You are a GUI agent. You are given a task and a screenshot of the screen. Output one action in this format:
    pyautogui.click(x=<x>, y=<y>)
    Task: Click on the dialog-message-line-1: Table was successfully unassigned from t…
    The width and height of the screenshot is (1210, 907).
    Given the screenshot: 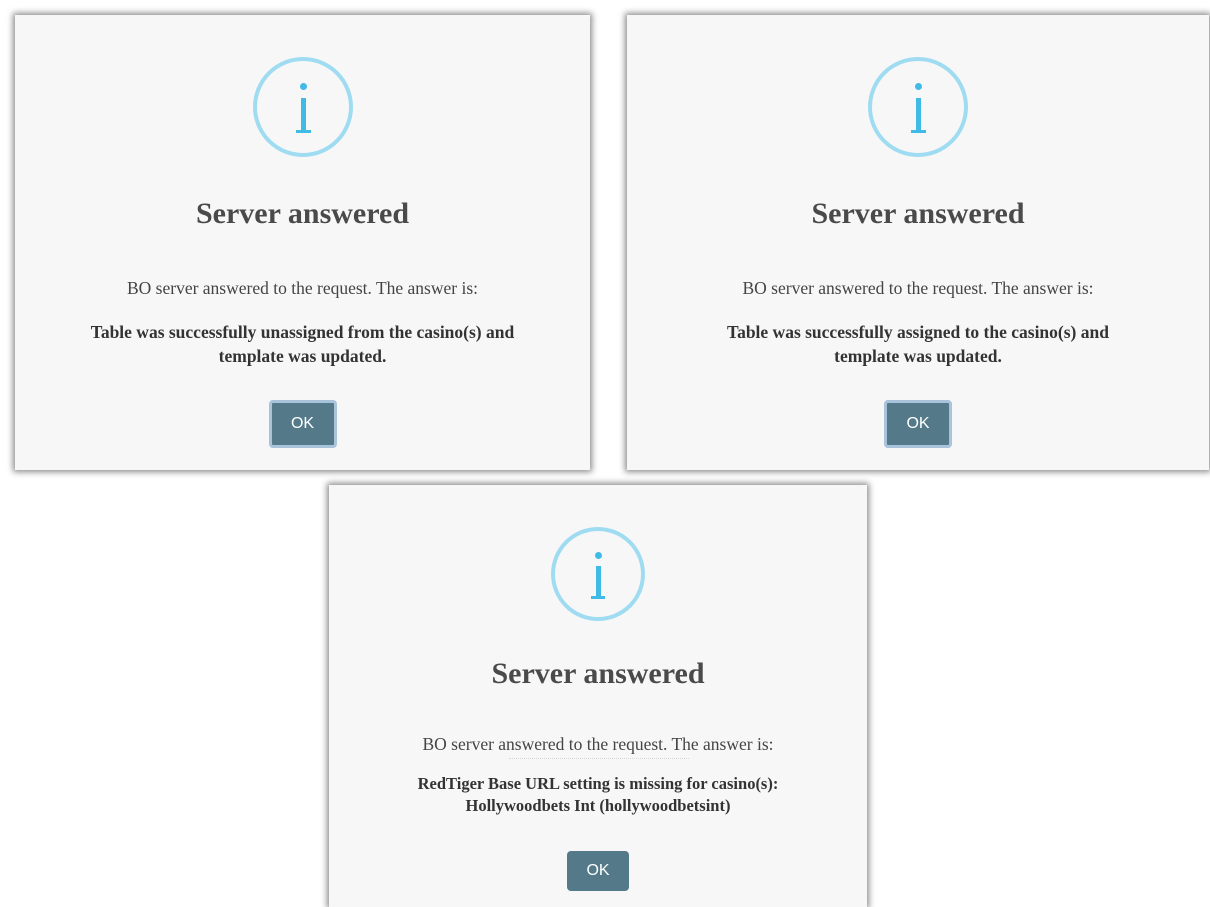 What is the action you would take?
    pyautogui.click(x=302, y=332)
    